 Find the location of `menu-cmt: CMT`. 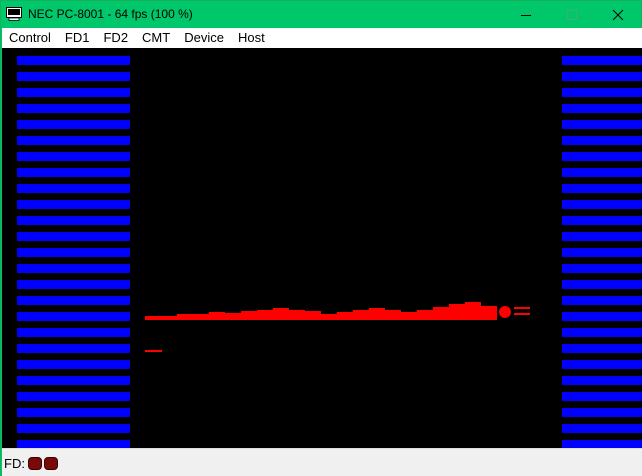

menu-cmt: CMT is located at coordinates (156, 38).